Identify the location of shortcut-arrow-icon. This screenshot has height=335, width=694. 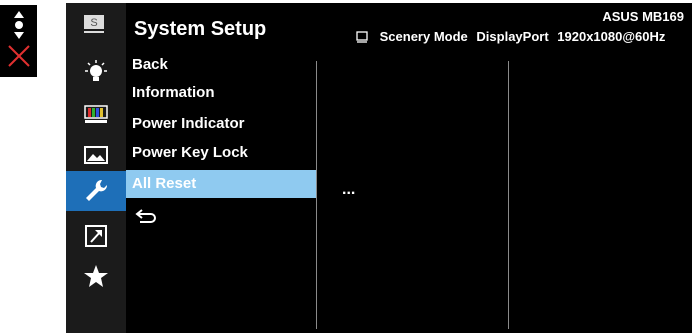
(96, 236).